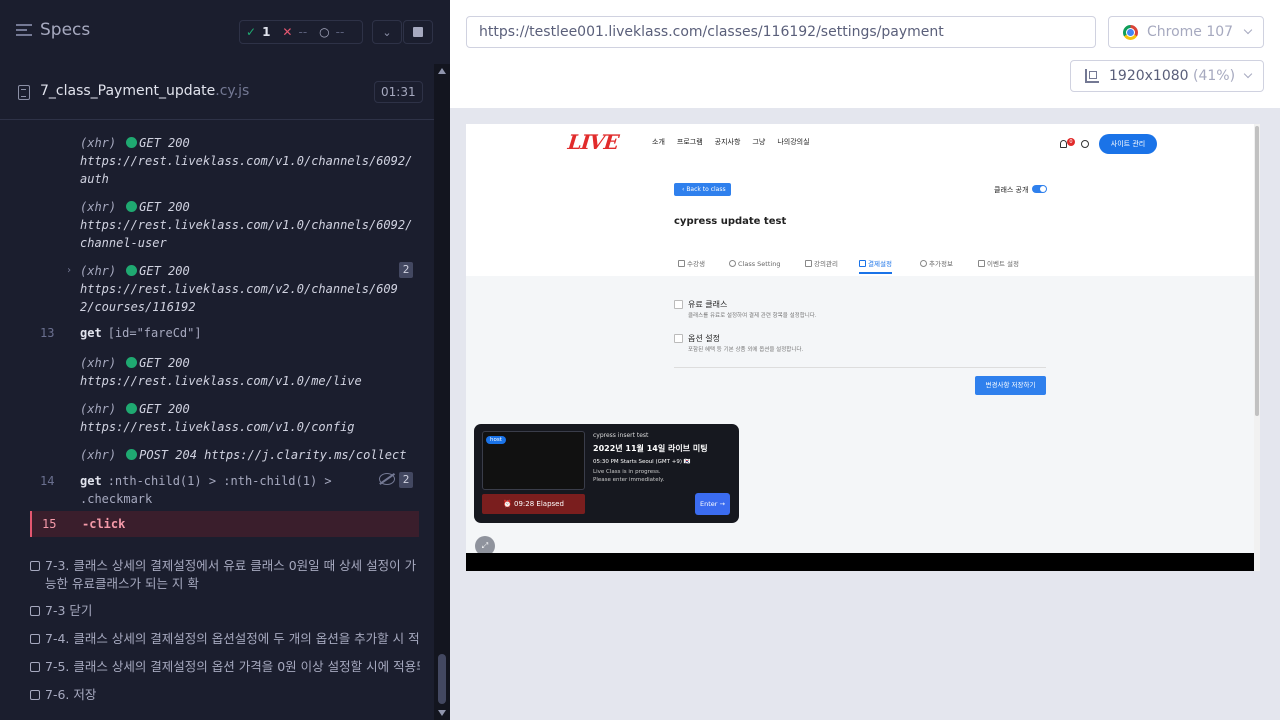  I want to click on specs-label: Specs, so click(65, 30).